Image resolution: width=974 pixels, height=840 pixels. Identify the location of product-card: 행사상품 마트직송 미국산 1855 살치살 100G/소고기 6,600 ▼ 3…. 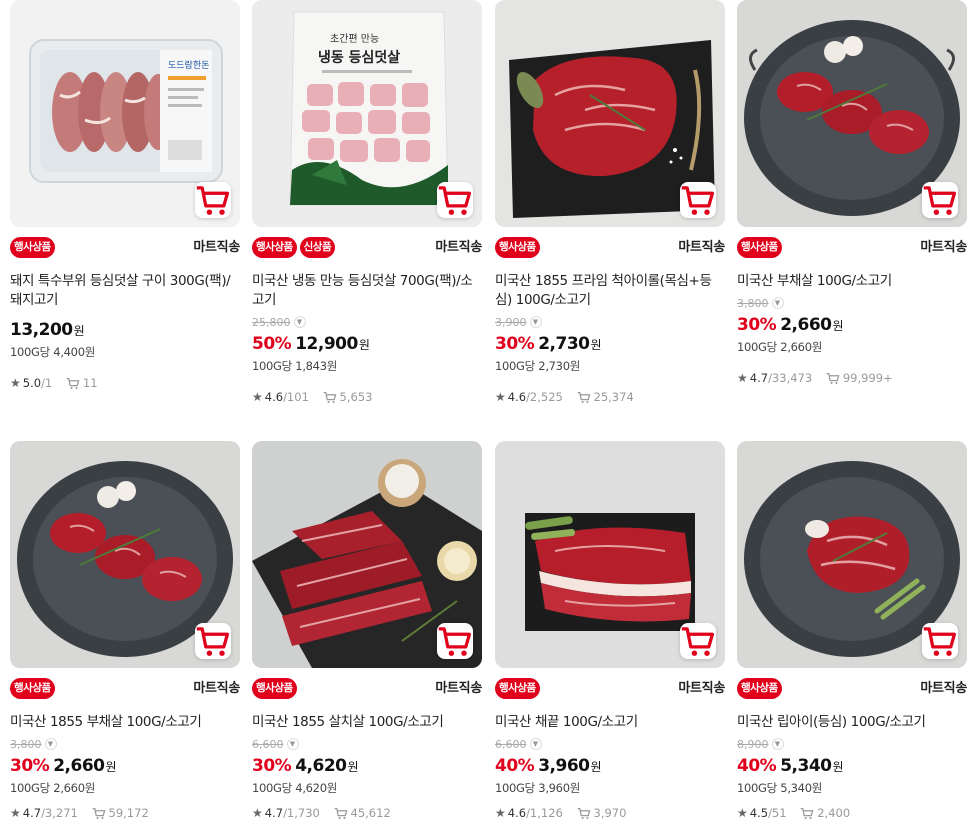
(367, 631).